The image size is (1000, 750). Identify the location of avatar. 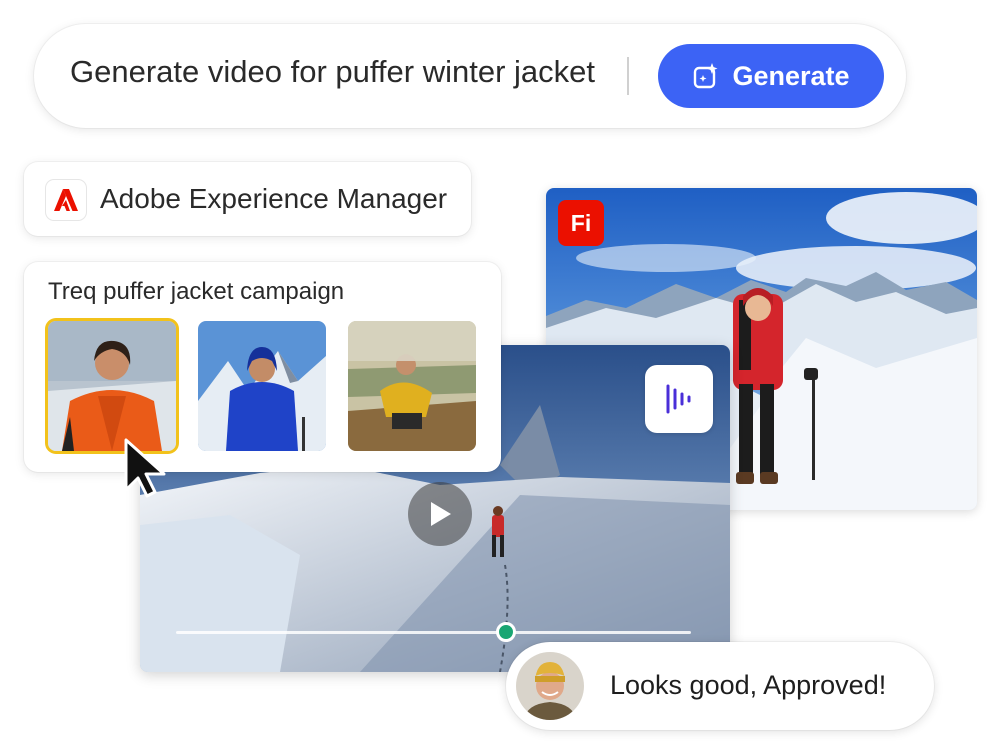
(550, 686).